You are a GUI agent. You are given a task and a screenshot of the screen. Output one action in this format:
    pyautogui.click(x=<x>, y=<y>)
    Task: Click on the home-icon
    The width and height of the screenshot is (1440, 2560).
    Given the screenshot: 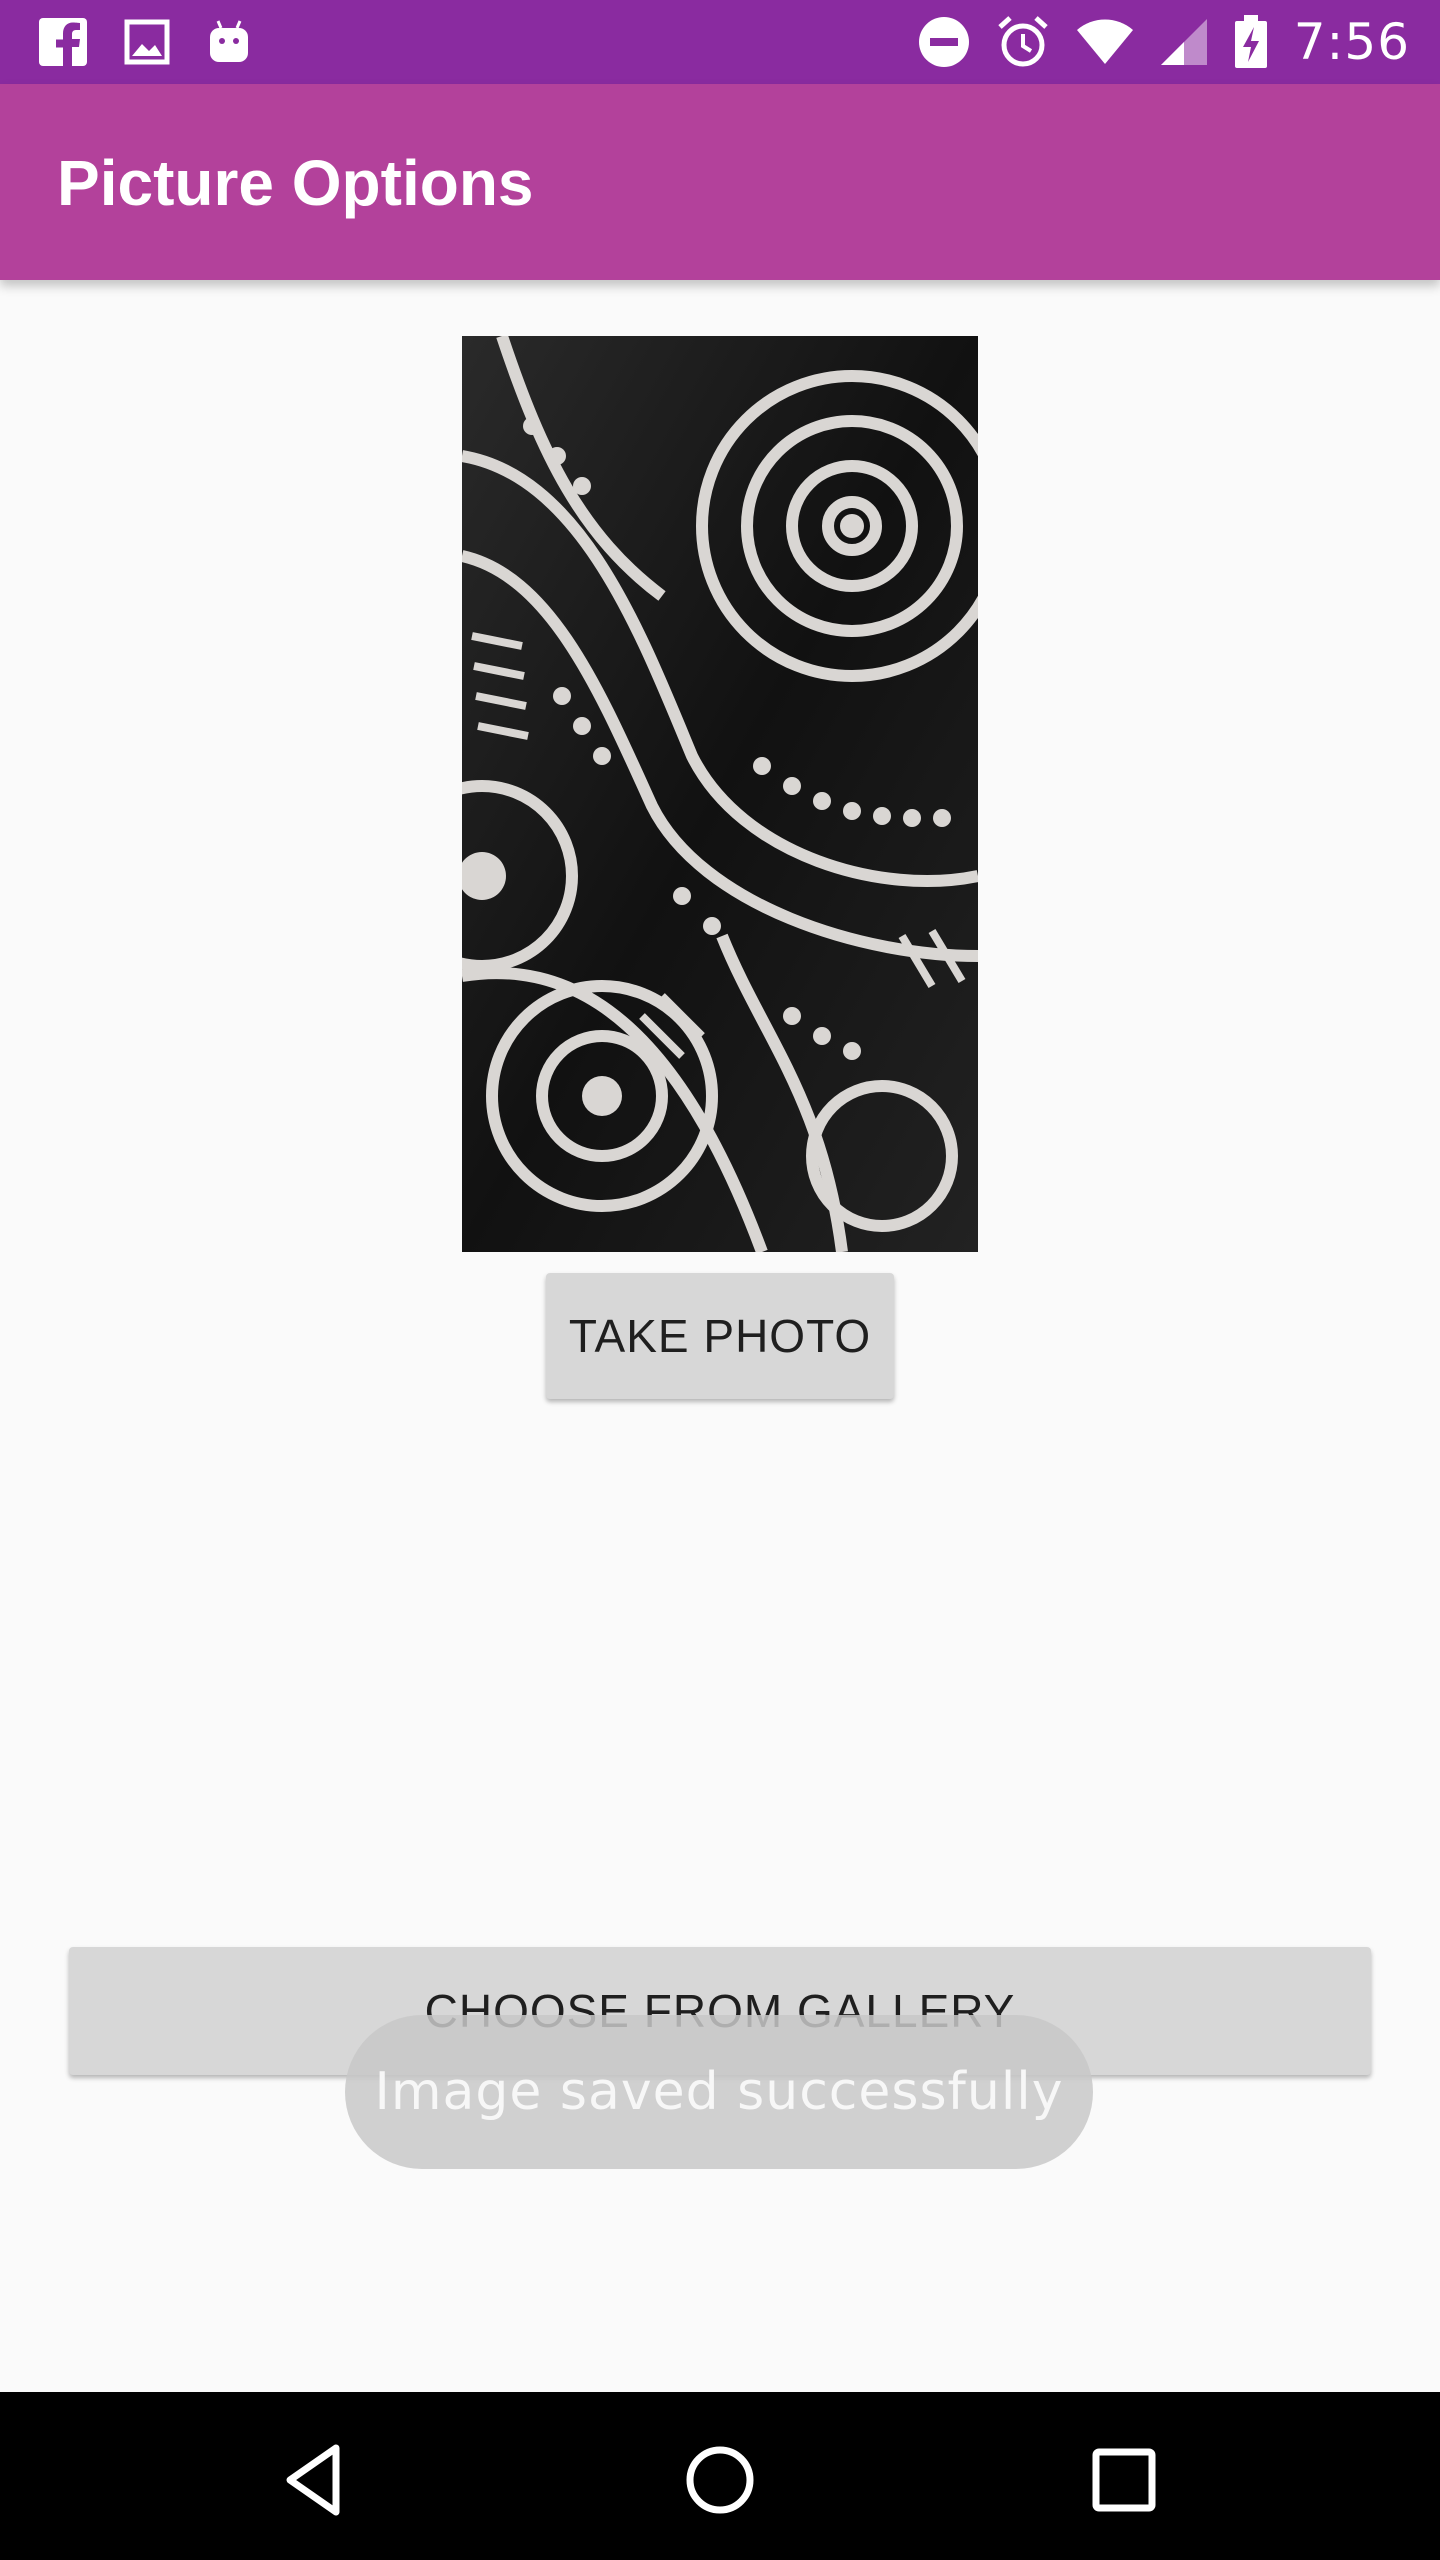 What is the action you would take?
    pyautogui.click(x=720, y=2480)
    